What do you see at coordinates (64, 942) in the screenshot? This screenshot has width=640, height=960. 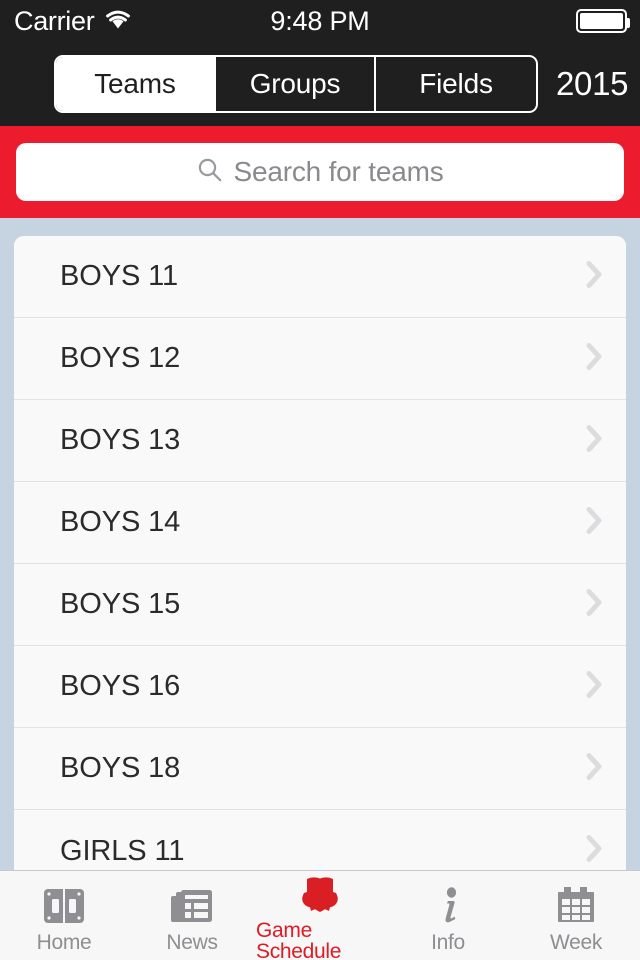 I see `tab-home-label: Home` at bounding box center [64, 942].